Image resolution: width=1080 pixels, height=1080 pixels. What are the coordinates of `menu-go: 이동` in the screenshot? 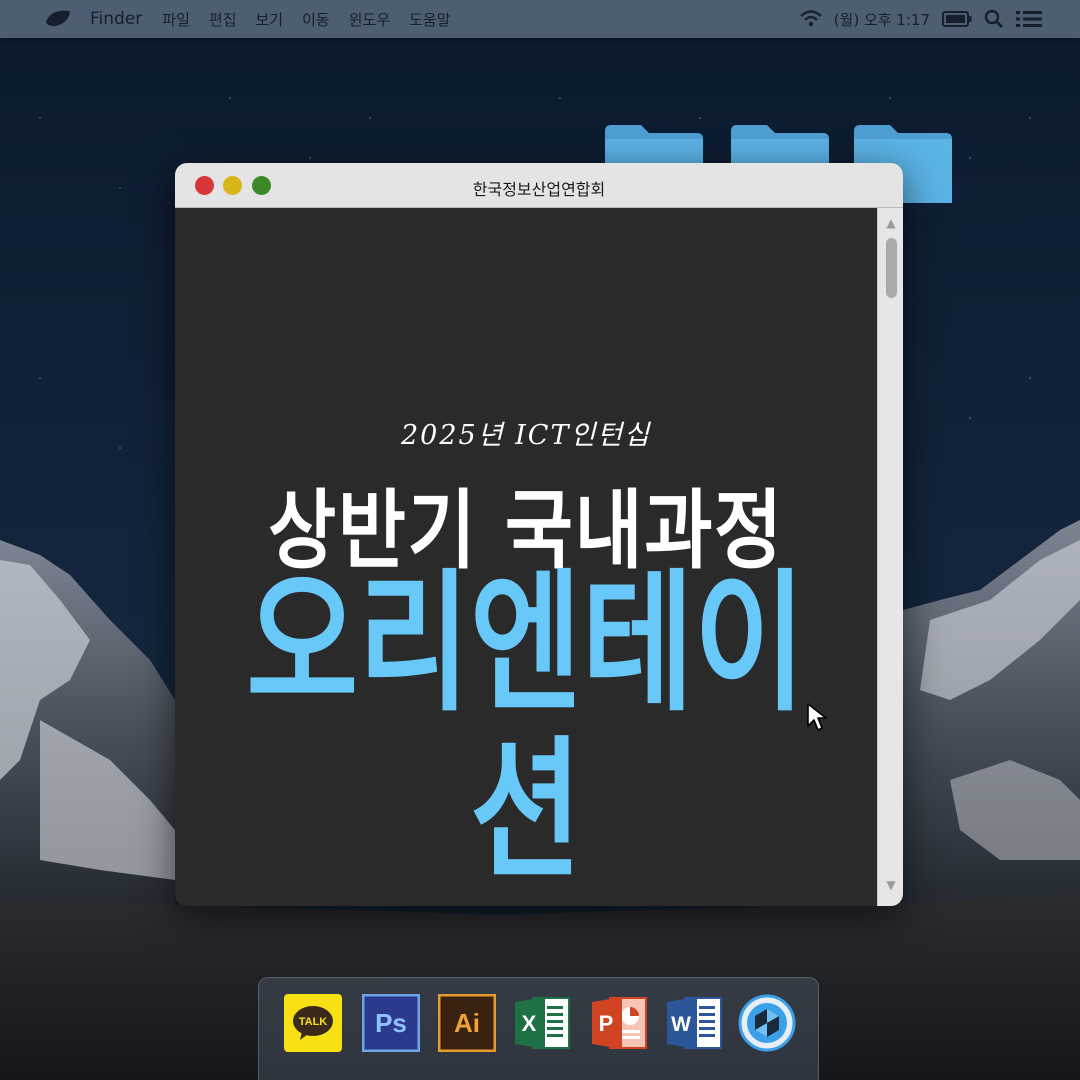 It's located at (316, 19).